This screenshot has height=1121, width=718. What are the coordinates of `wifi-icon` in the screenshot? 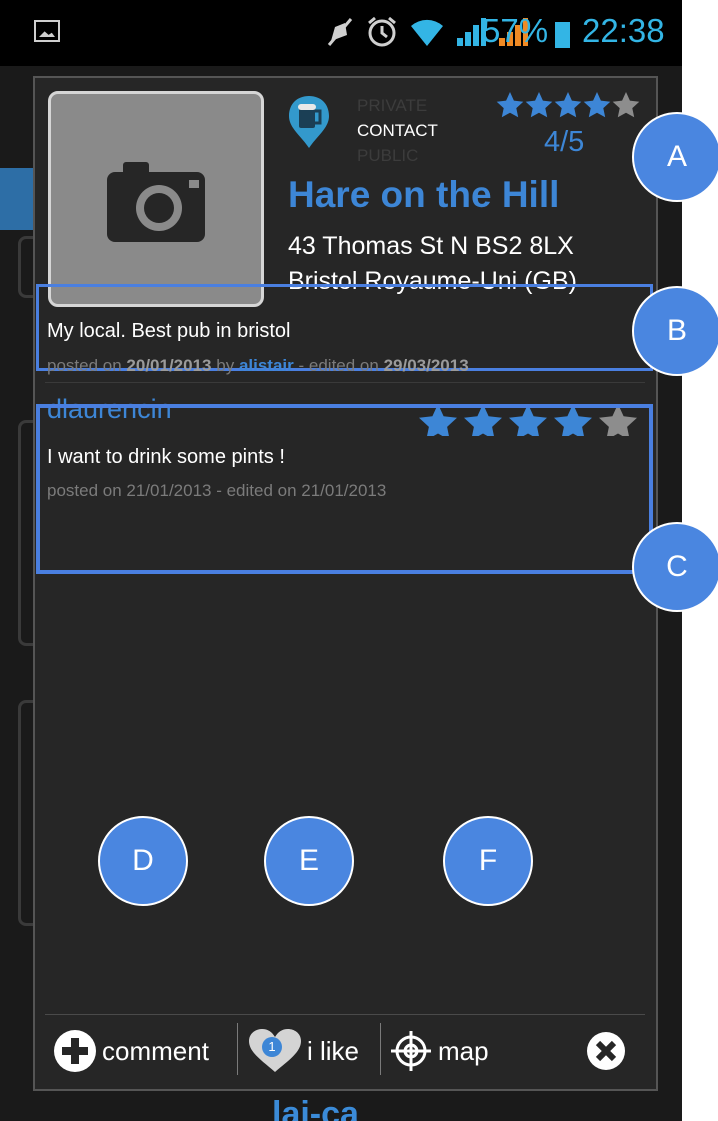 It's located at (427, 34).